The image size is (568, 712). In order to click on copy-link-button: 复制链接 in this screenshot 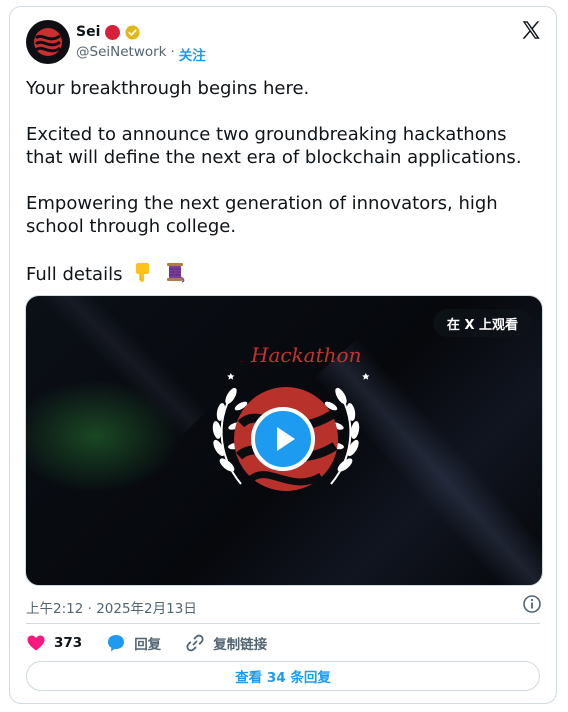, I will do `click(226, 643)`.